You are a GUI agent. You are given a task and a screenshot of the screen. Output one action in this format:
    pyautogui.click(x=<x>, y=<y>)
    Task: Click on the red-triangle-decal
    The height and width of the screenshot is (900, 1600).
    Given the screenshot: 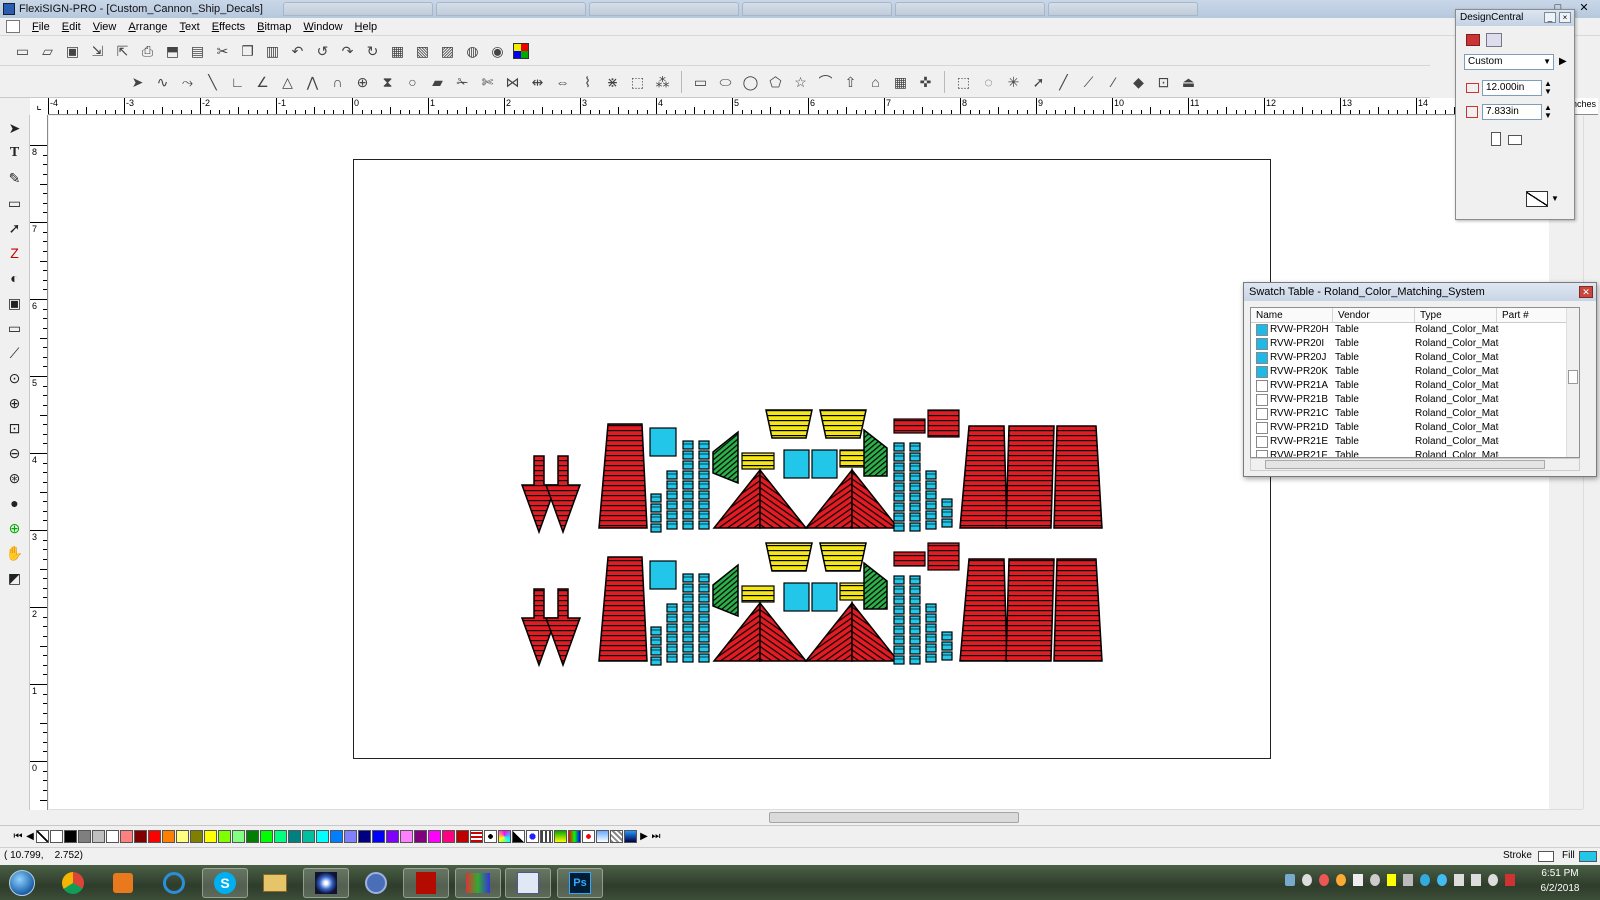 What is the action you would take?
    pyautogui.click(x=828, y=631)
    